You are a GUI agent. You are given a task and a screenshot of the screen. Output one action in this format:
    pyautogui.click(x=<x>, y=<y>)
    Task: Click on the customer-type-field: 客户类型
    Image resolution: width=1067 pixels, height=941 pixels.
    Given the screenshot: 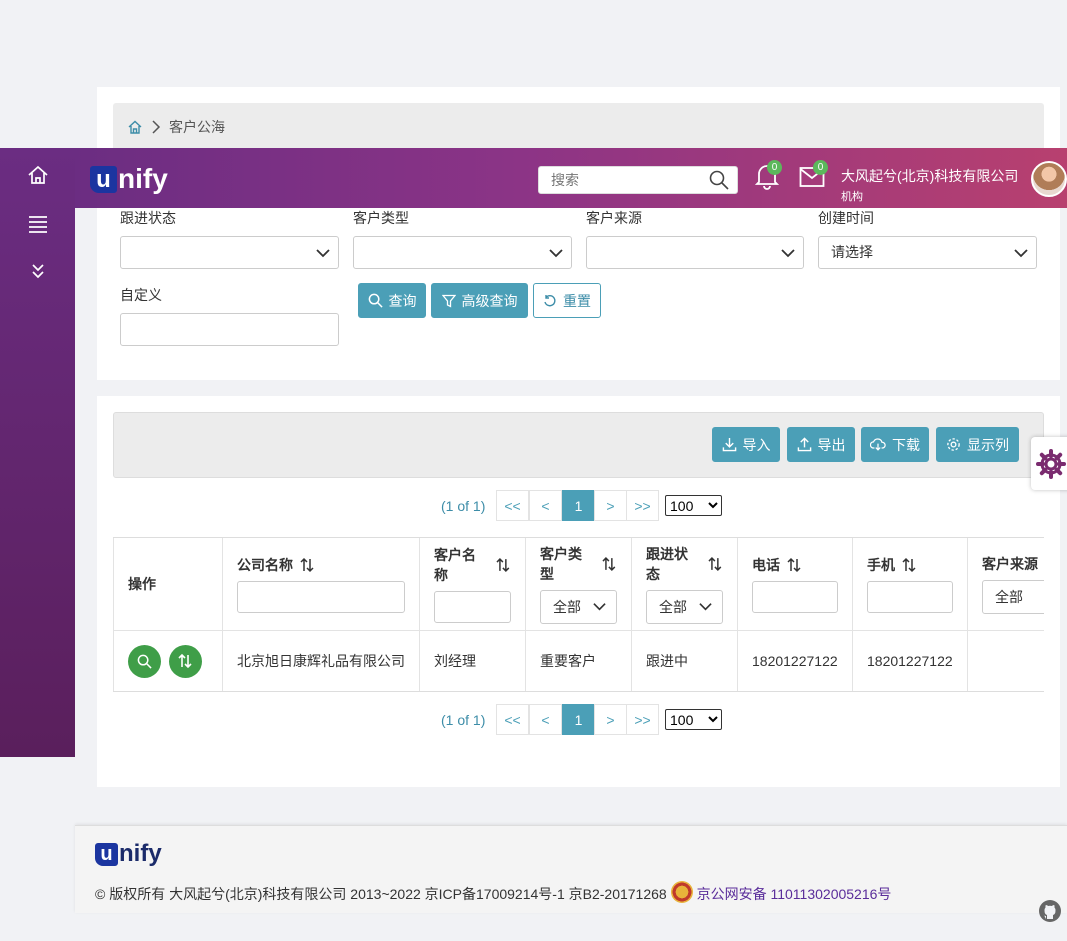 What is the action you would take?
    pyautogui.click(x=462, y=238)
    